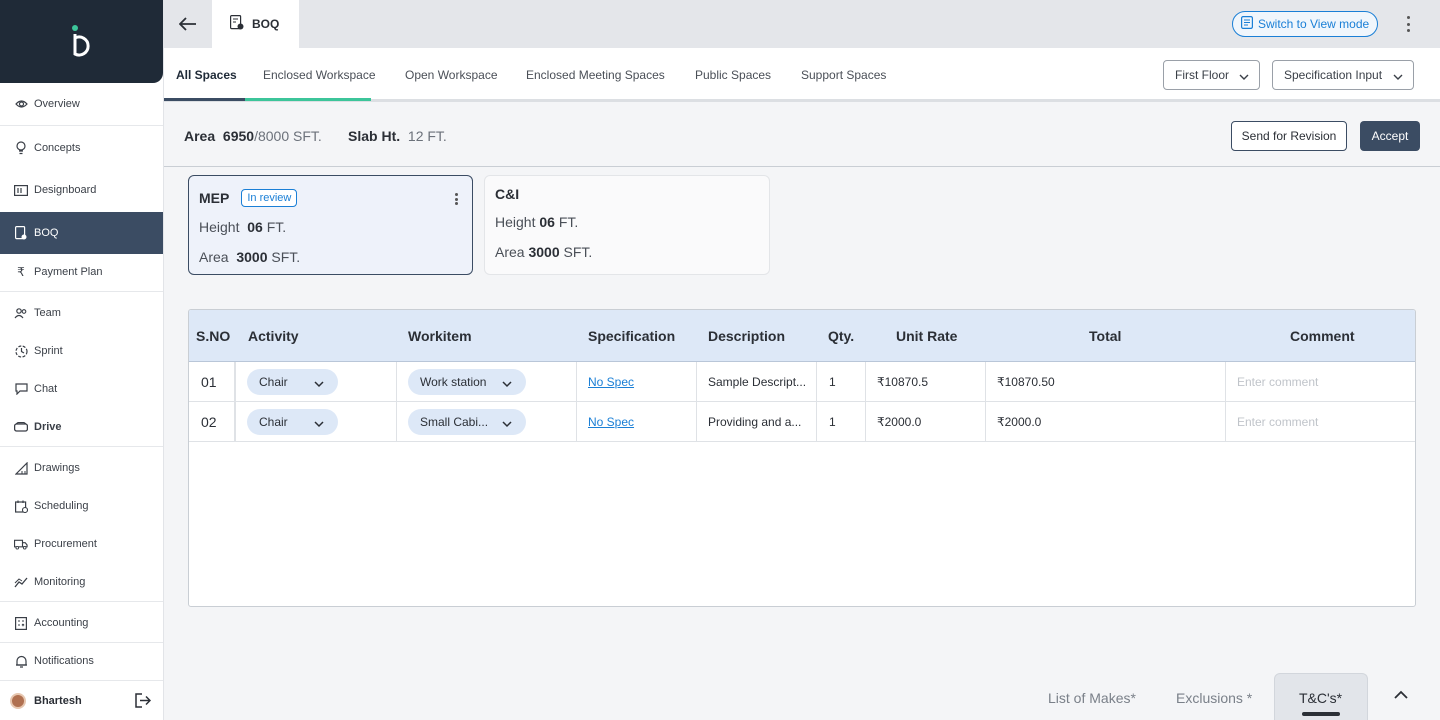  What do you see at coordinates (1092, 698) in the screenshot?
I see `tab-list-of-makes: List of Makes*` at bounding box center [1092, 698].